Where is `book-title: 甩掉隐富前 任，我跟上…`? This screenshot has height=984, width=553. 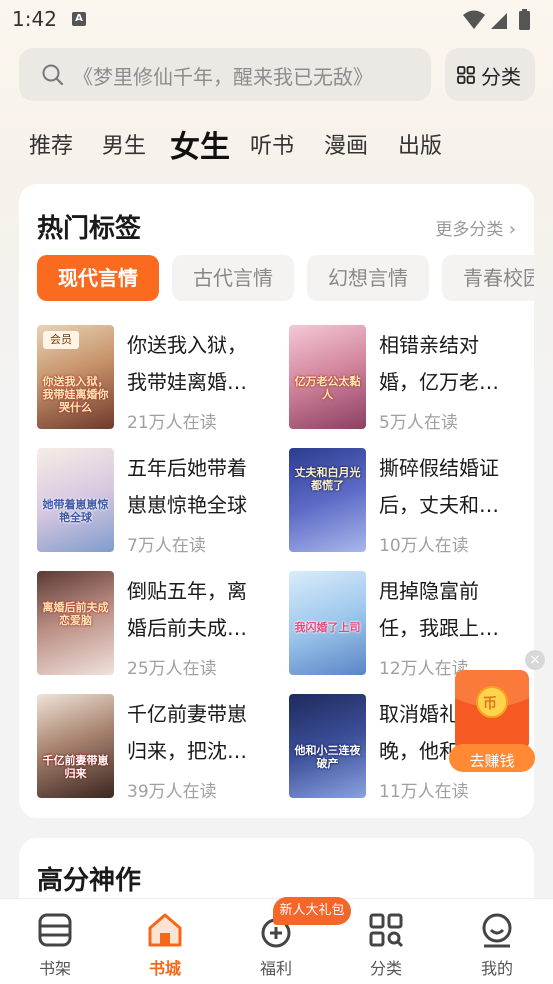 book-title: 甩掉隐富前 任，我跟上… is located at coordinates (439, 609).